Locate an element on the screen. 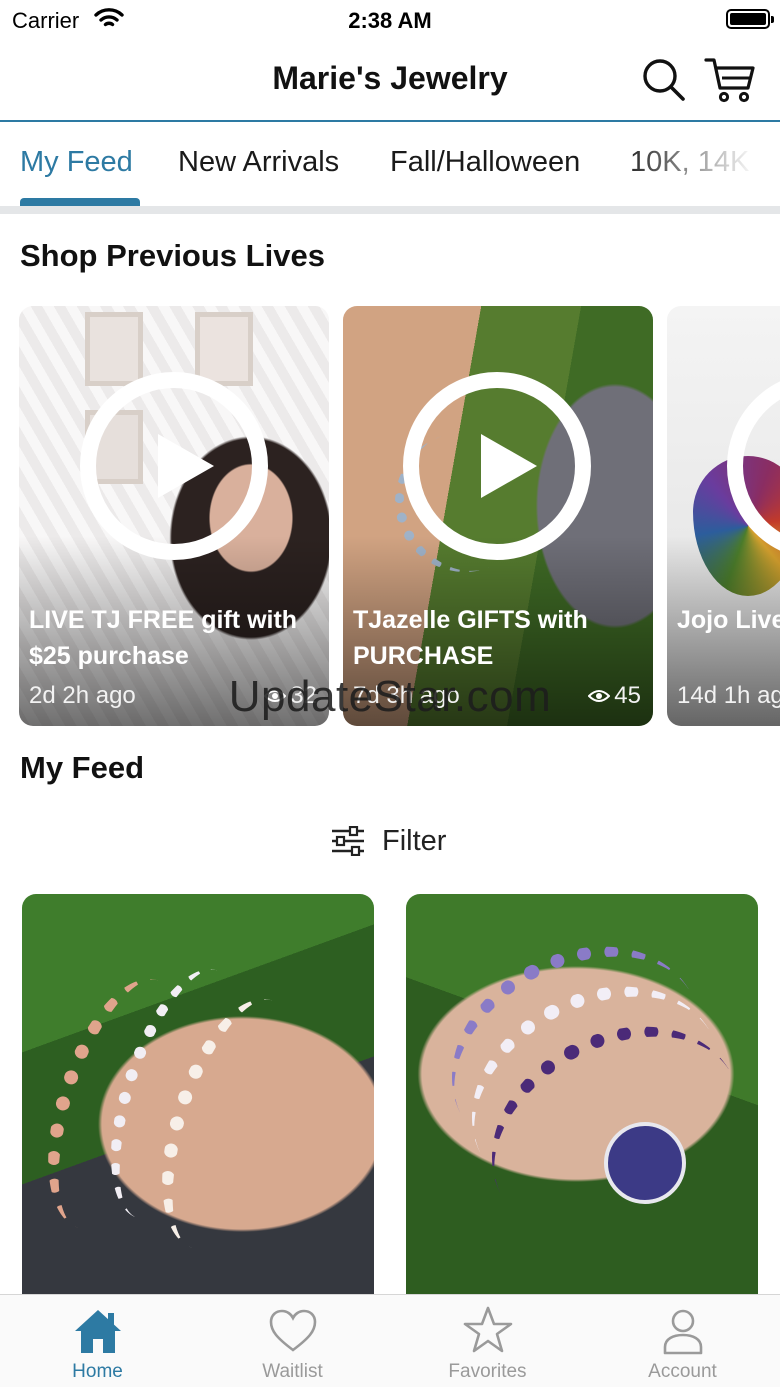  watermark-text: UpdateStar.com is located at coordinates (390, 696).